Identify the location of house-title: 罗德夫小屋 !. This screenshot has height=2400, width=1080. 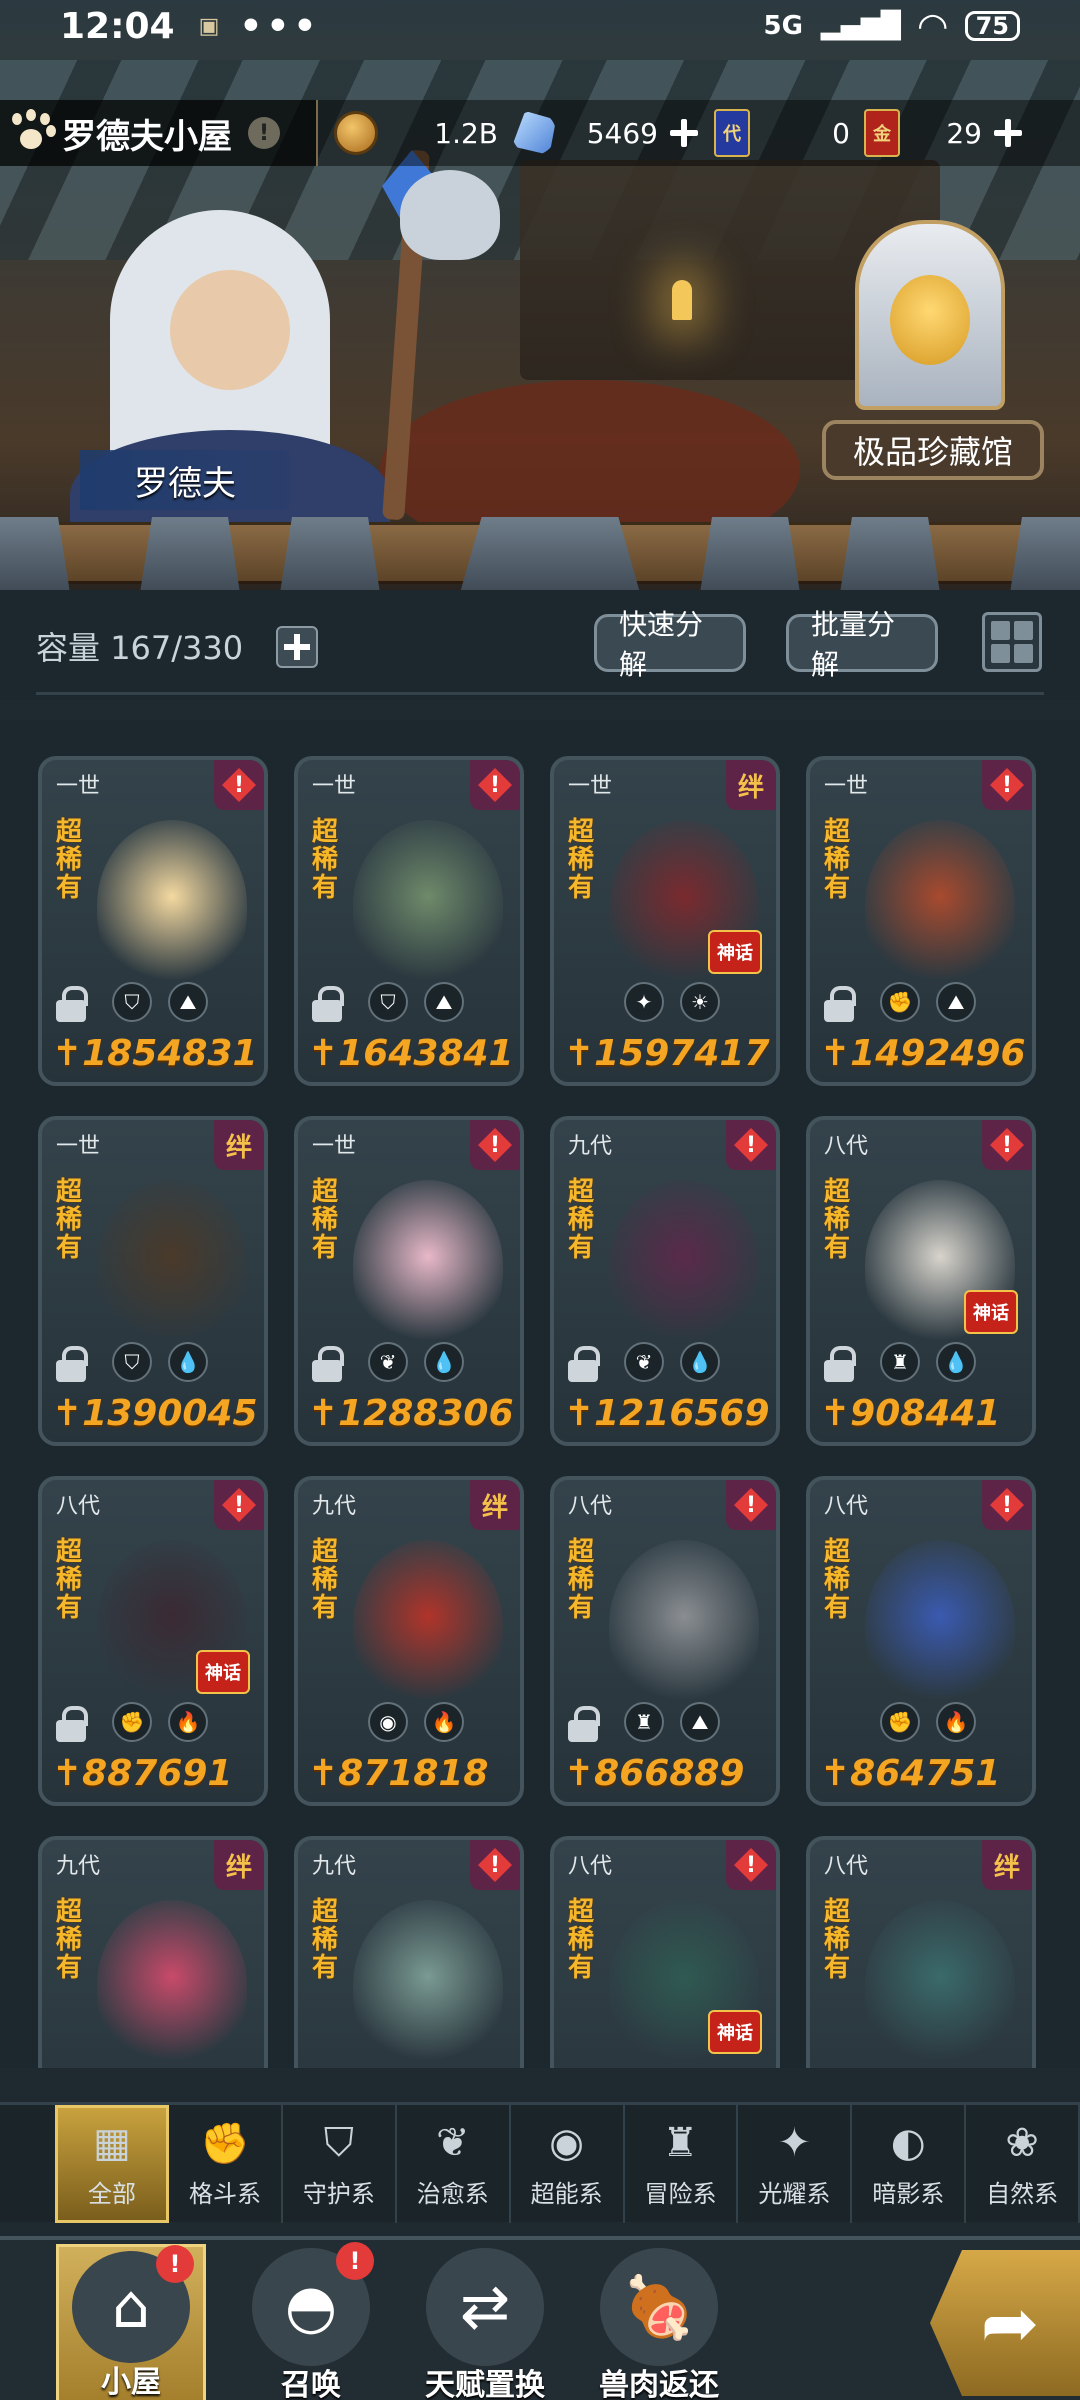
(159, 133).